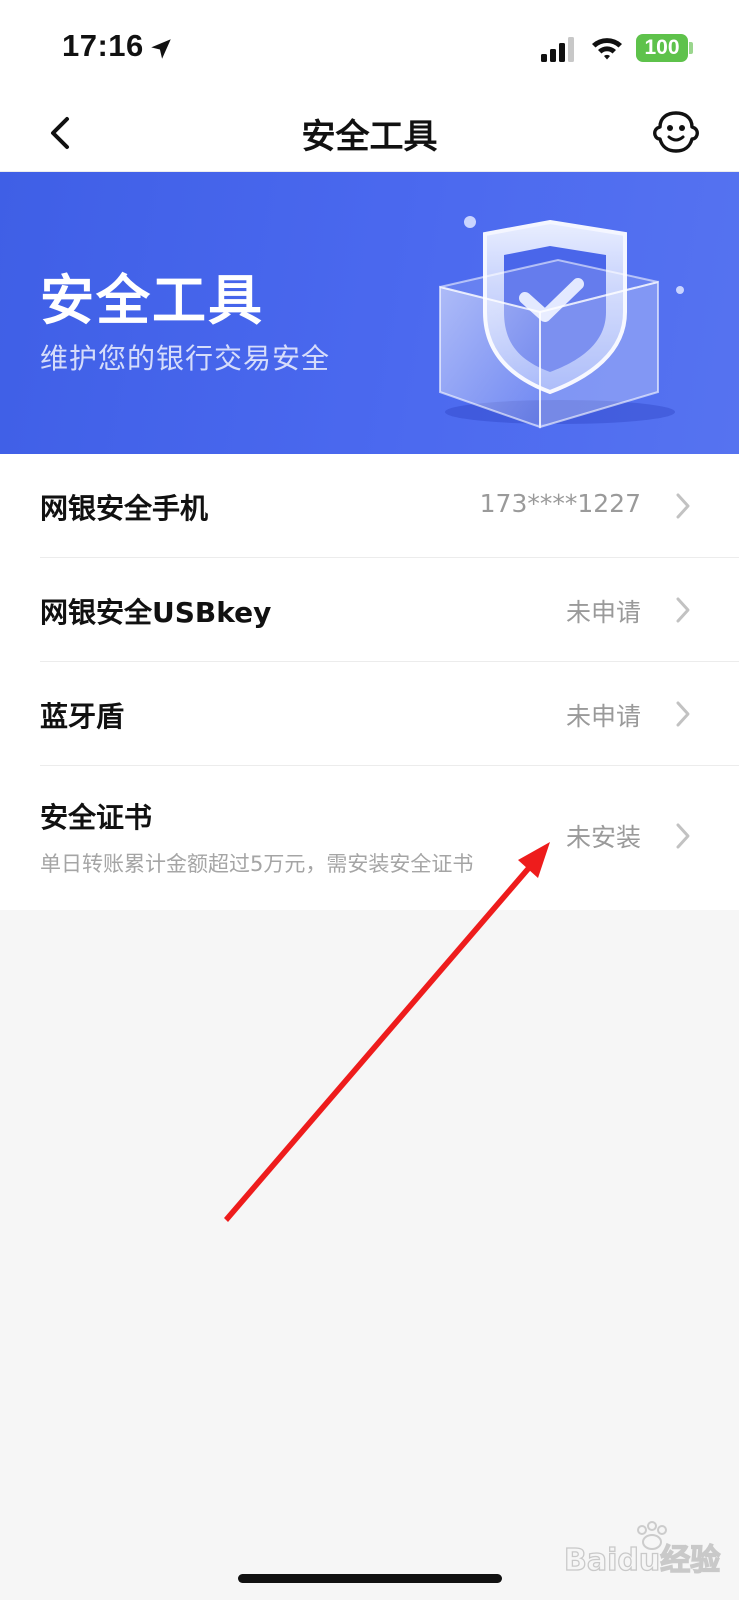 This screenshot has height=1600, width=739. I want to click on home-indicator, so click(370, 1578).